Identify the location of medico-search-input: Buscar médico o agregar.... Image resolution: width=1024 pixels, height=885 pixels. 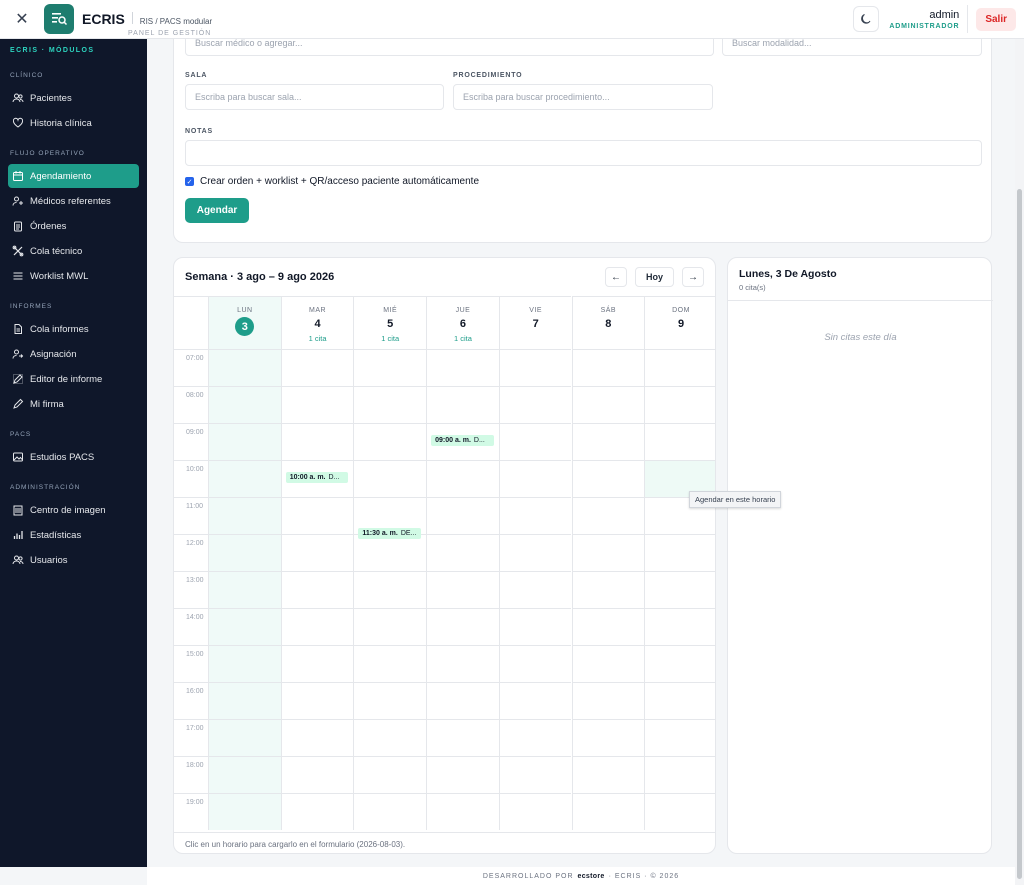
(449, 47).